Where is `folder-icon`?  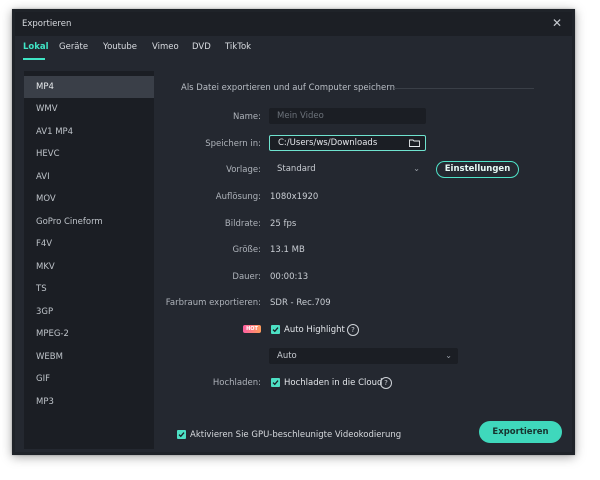
folder-icon is located at coordinates (414, 143).